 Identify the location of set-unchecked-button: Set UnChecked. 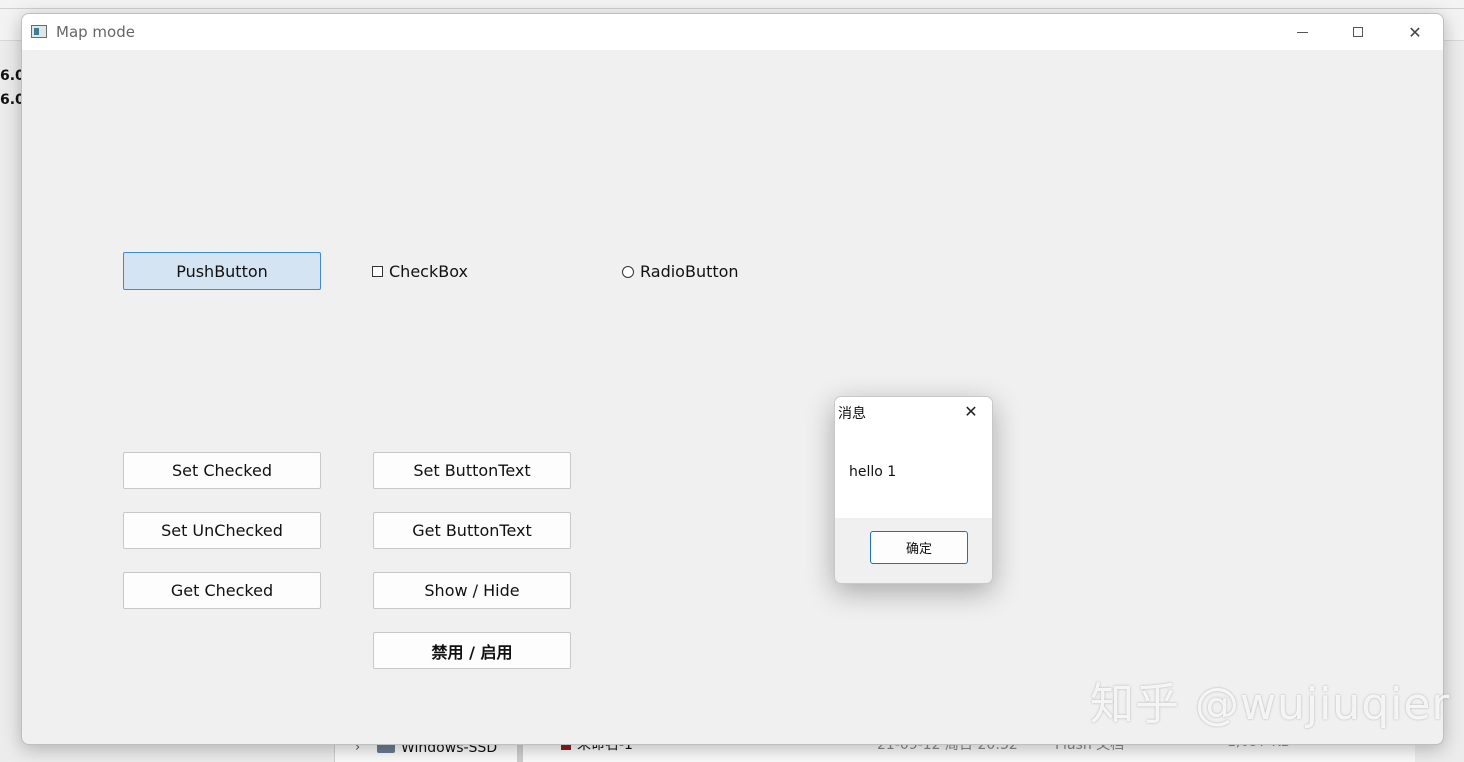
(222, 530).